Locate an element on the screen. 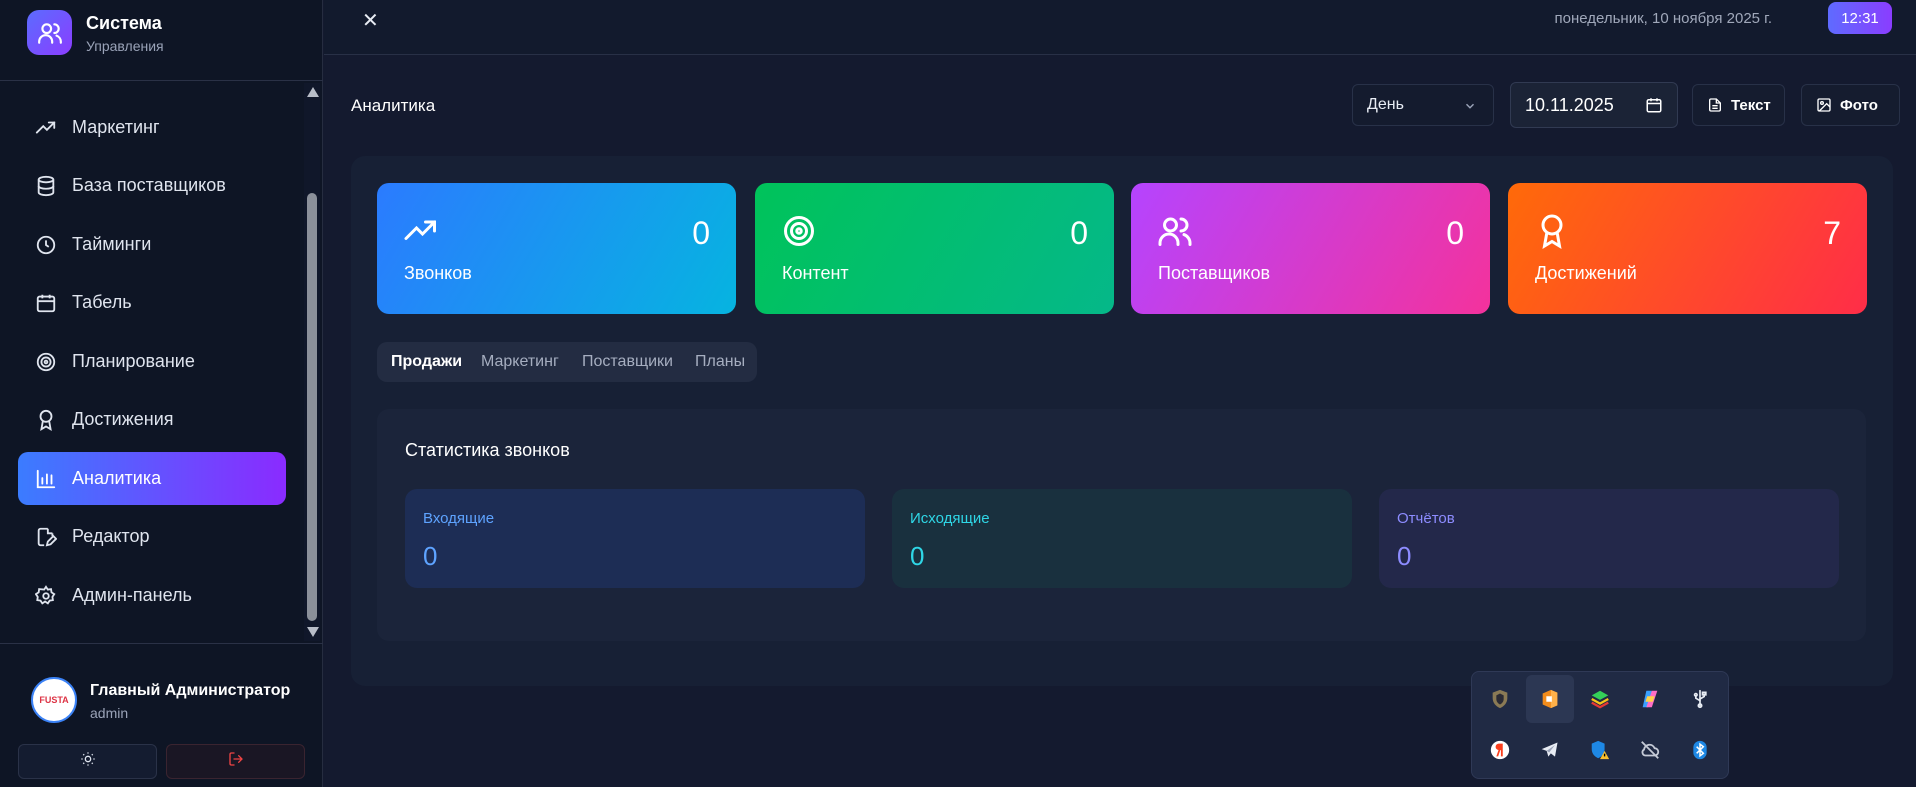 The image size is (1916, 787). reports-label: Отчётов is located at coordinates (1426, 518).